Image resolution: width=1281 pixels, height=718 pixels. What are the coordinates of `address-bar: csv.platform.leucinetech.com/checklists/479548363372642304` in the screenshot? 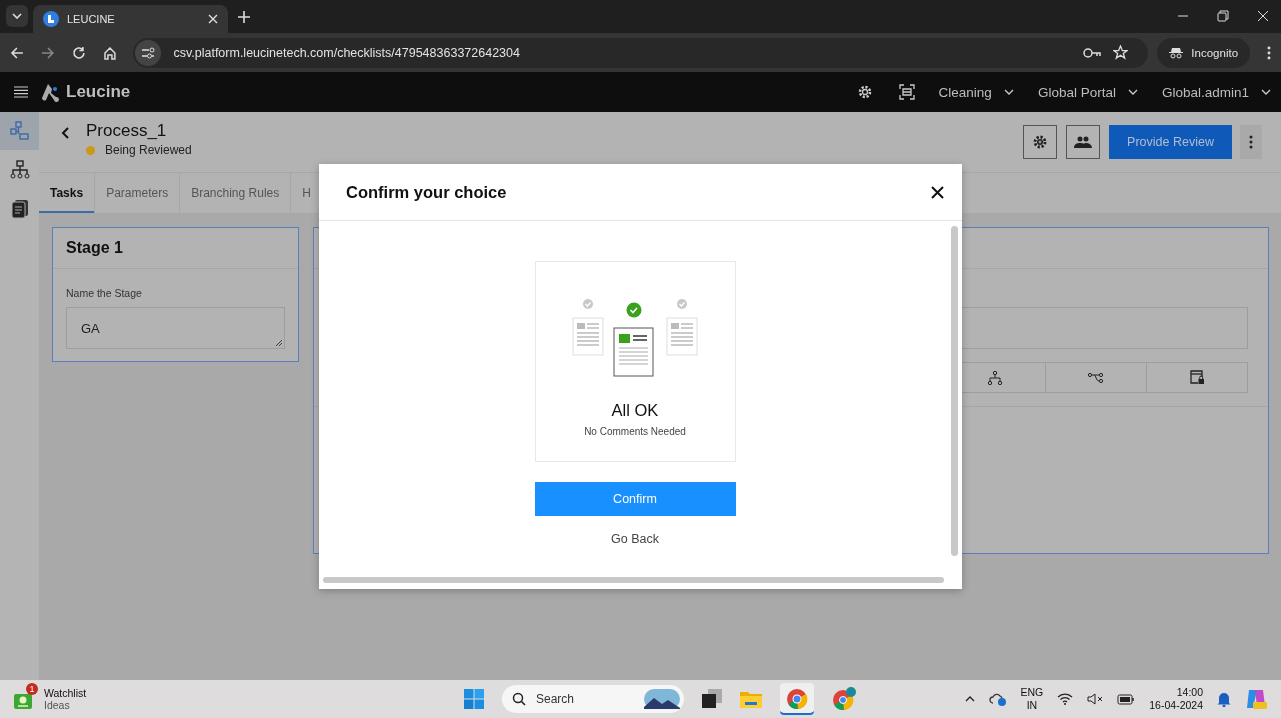 It's located at (641, 52).